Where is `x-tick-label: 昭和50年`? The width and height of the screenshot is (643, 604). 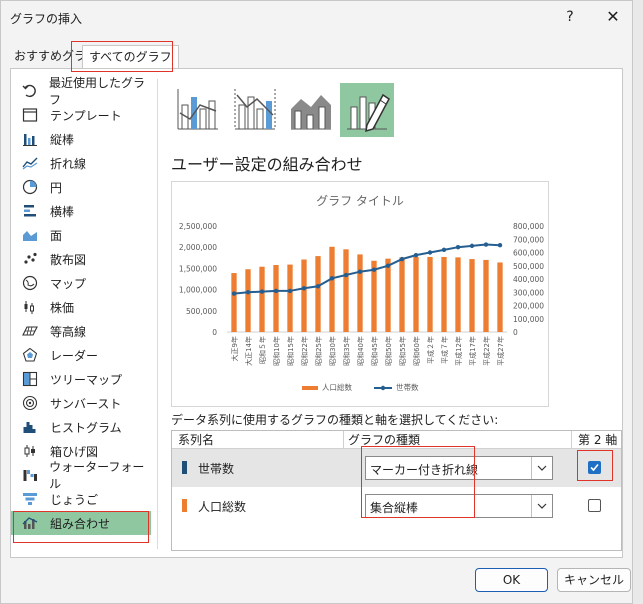
x-tick-label: 昭和50年 is located at coordinates (388, 351).